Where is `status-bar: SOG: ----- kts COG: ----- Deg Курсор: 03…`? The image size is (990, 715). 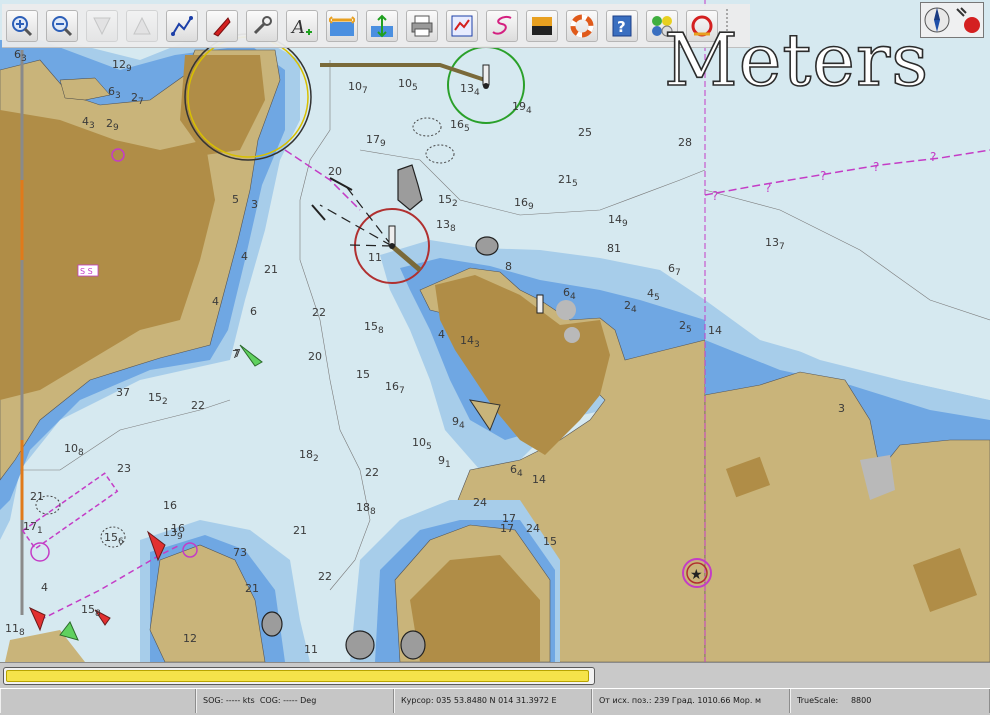 status-bar: SOG: ----- kts COG: ----- Deg Курсор: 03… is located at coordinates (495, 701).